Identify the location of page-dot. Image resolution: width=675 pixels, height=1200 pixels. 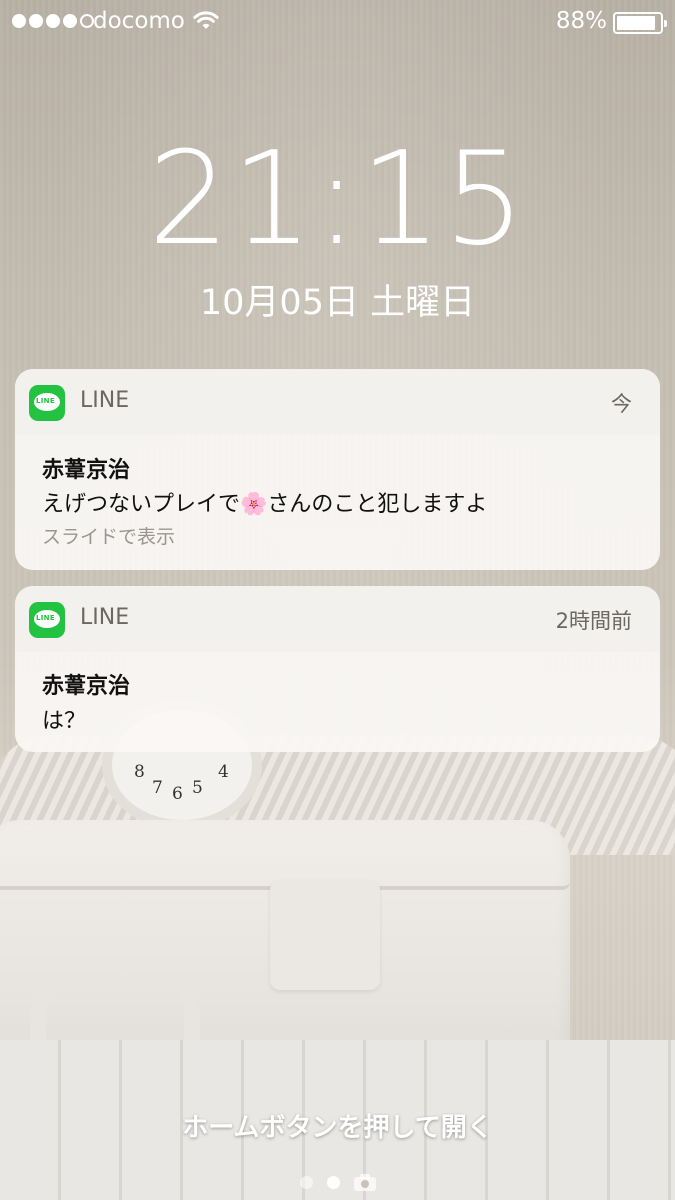
(306, 1182).